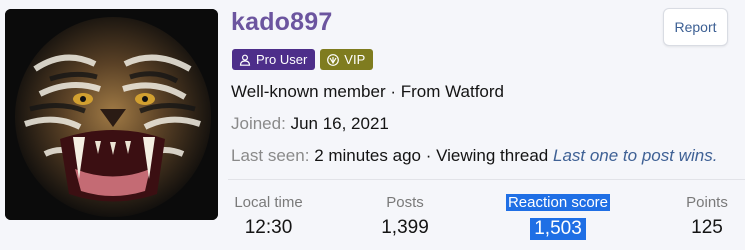 This screenshot has width=745, height=250. What do you see at coordinates (367, 91) in the screenshot?
I see `member-title-line: Well-known member · From Watford` at bounding box center [367, 91].